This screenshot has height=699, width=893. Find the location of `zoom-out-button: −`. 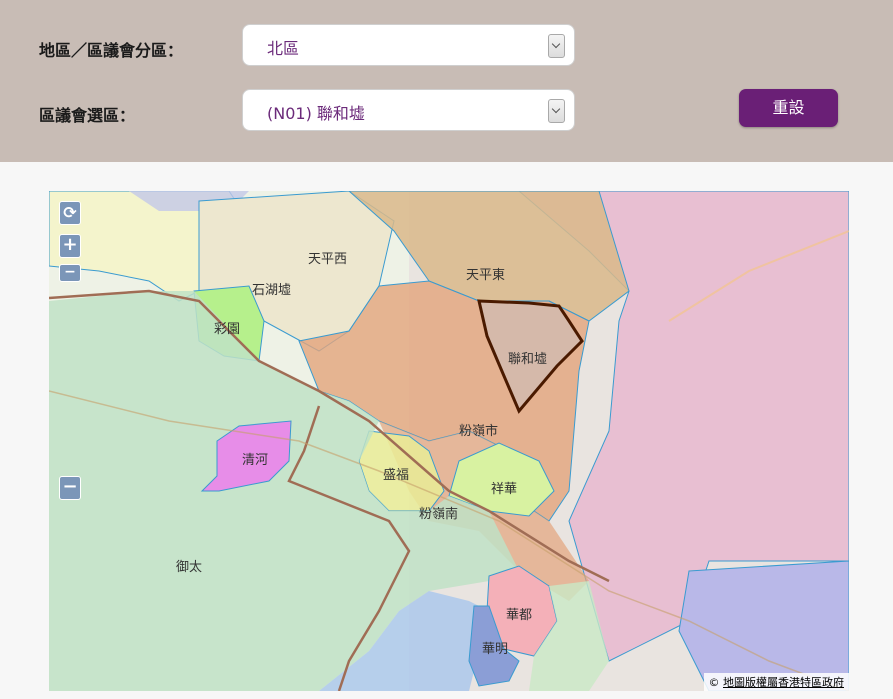

zoom-out-button: − is located at coordinates (70, 273).